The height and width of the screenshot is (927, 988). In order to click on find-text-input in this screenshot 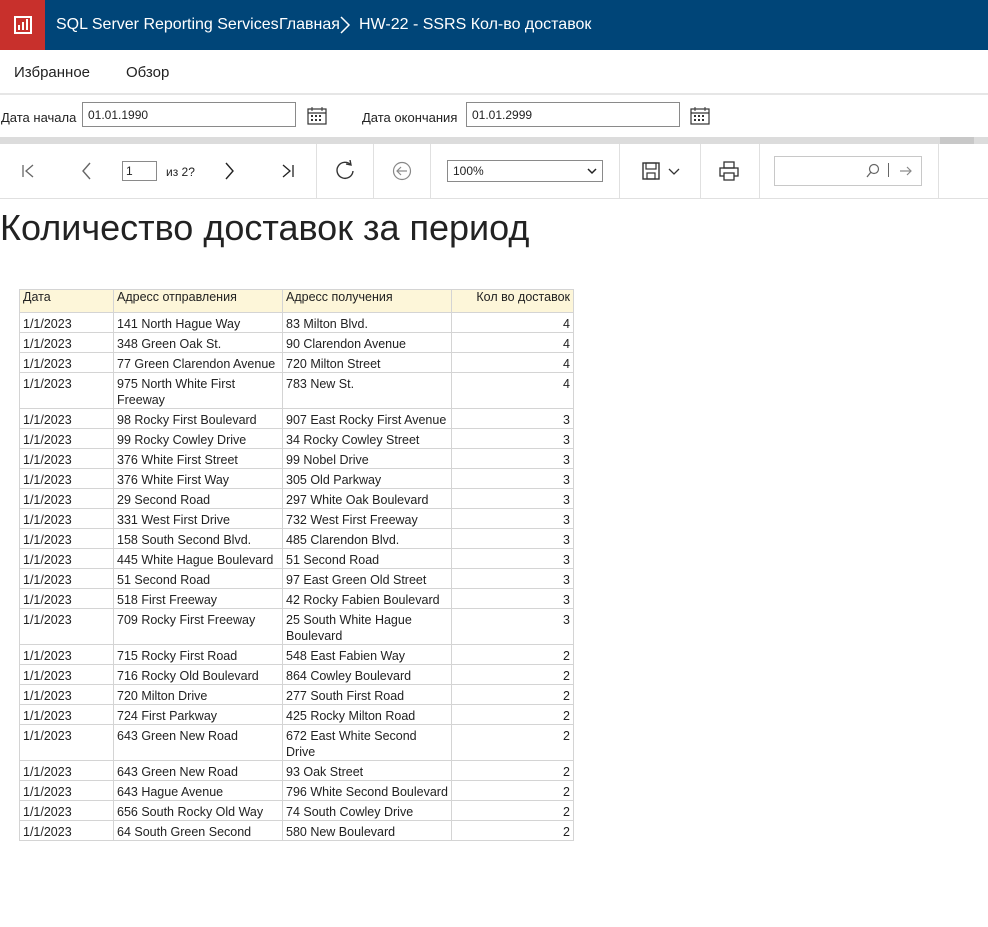, I will do `click(848, 171)`.